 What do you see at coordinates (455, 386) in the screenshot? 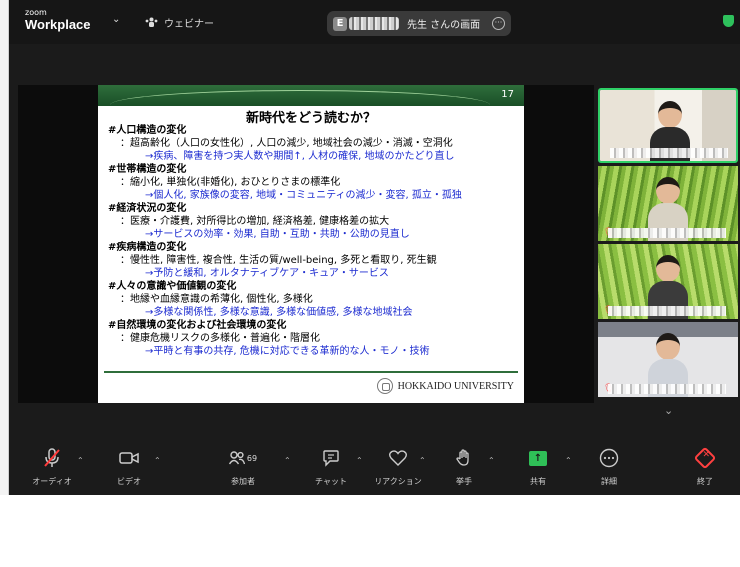
I see `university-name: HOKKAIDO UNIVERSITY` at bounding box center [455, 386].